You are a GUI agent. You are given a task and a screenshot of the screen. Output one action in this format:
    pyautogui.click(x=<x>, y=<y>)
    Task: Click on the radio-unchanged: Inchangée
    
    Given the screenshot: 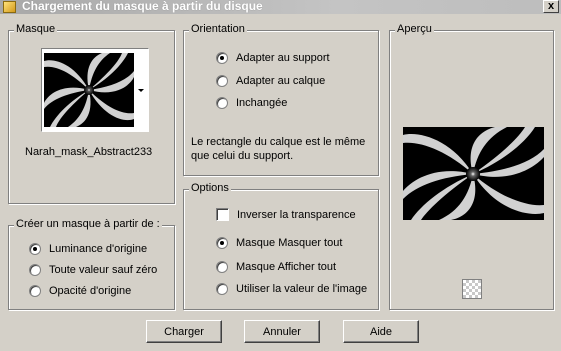 What is the action you would take?
    pyautogui.click(x=251, y=103)
    